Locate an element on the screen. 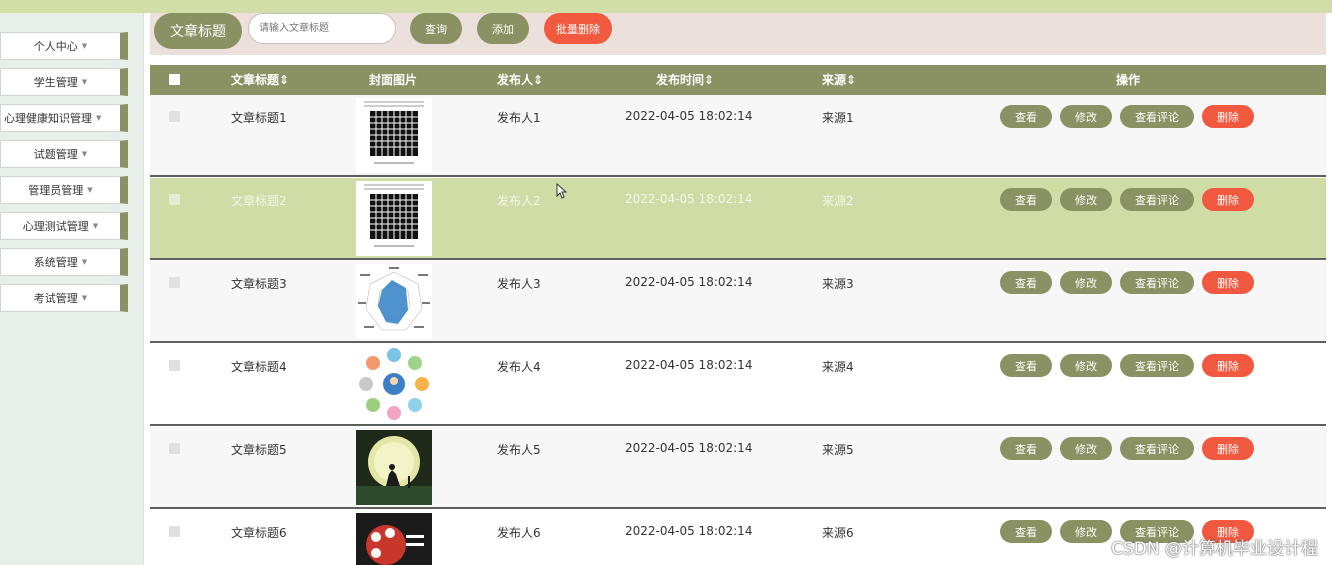 This screenshot has width=1332, height=565. batch-delete-button: 批量删除 is located at coordinates (578, 28).